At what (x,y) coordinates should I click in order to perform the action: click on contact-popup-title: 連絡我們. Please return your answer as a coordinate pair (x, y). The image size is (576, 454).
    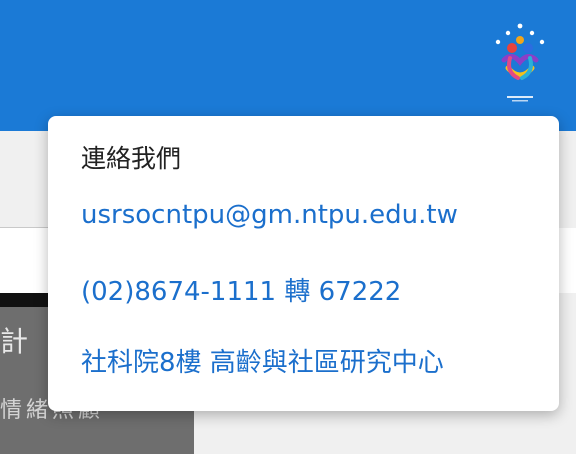
    Looking at the image, I should click on (131, 158).